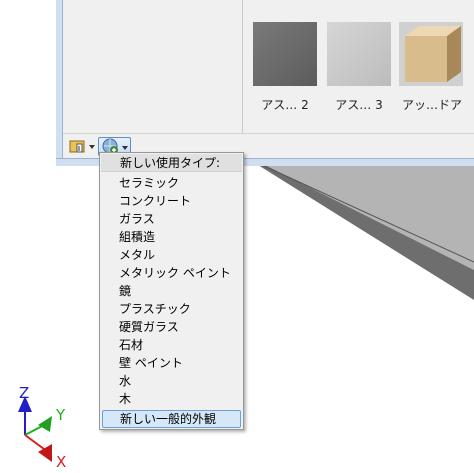 This screenshot has height=473, width=474. I want to click on y-axis-arrow, so click(45, 424).